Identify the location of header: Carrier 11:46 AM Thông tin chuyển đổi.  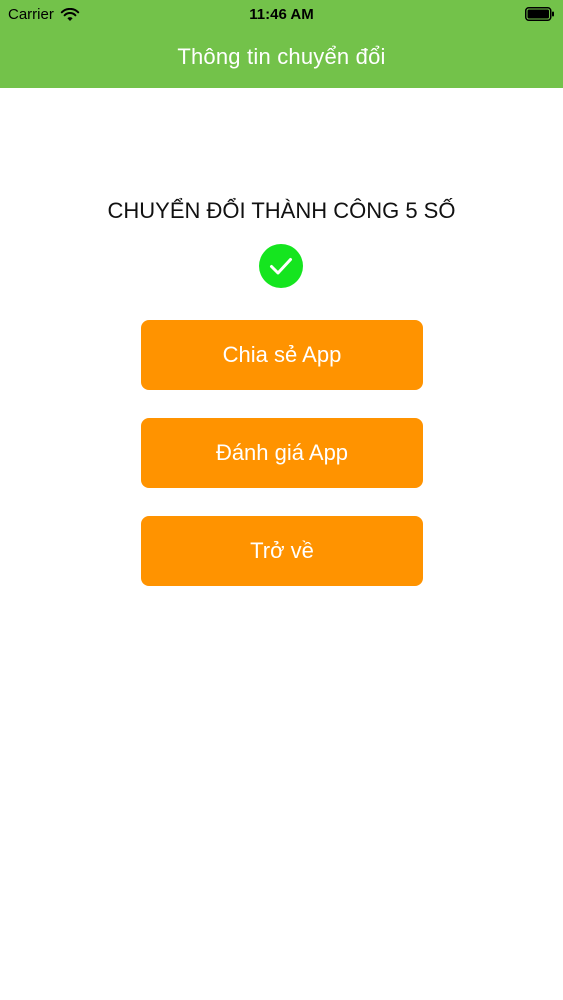
(281, 44).